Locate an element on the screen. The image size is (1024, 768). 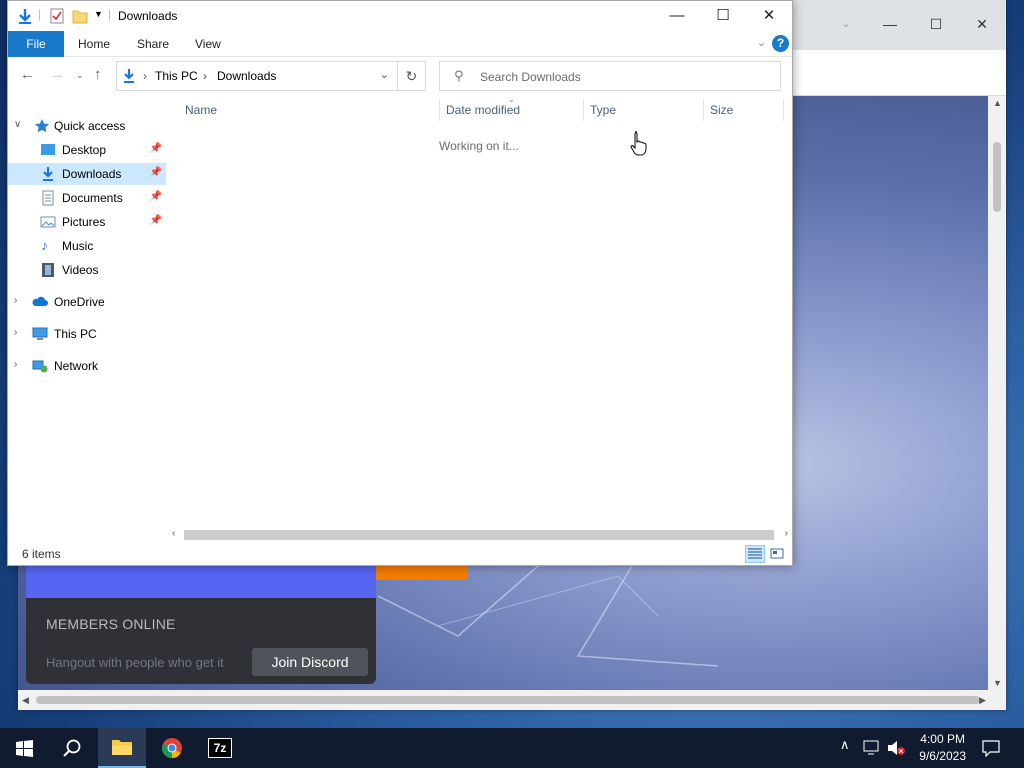
column-header-name: Name is located at coordinates (201, 110).